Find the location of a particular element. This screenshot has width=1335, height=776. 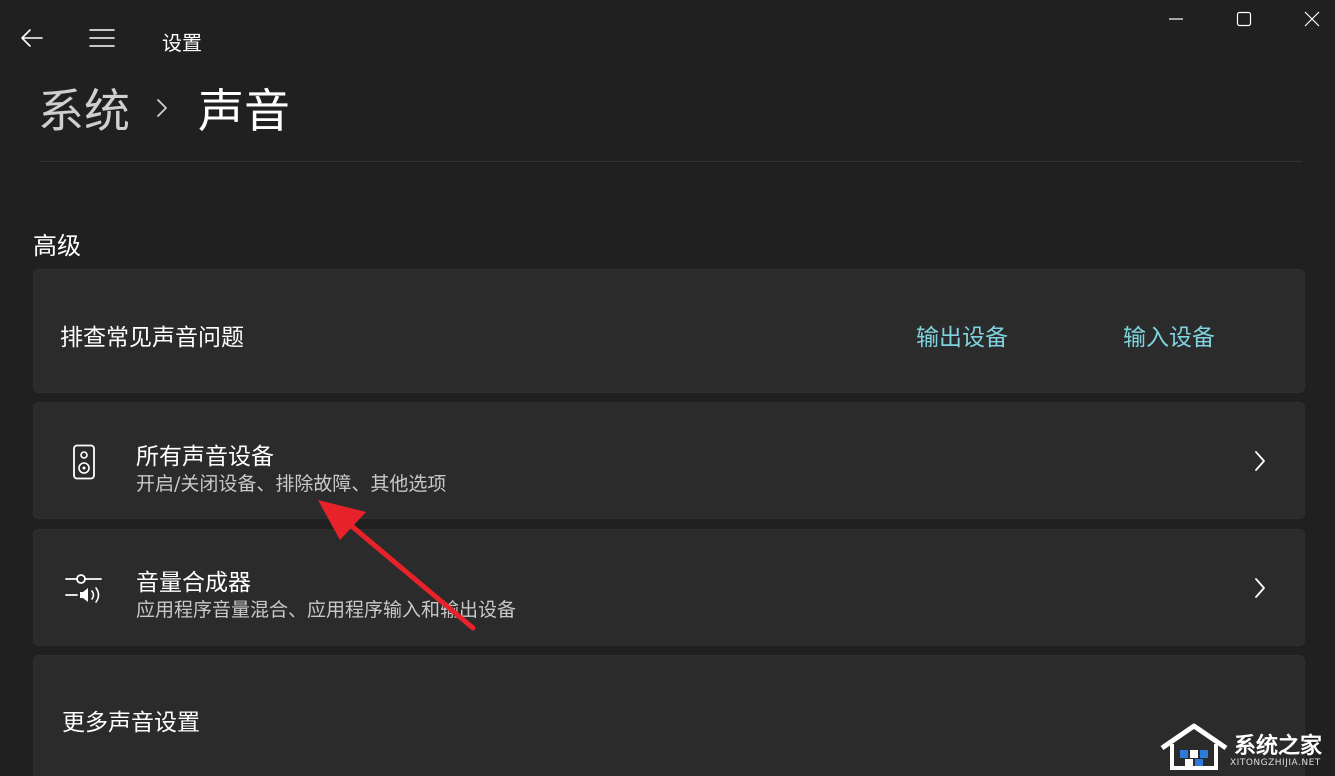

hamburger-icon is located at coordinates (102, 38).